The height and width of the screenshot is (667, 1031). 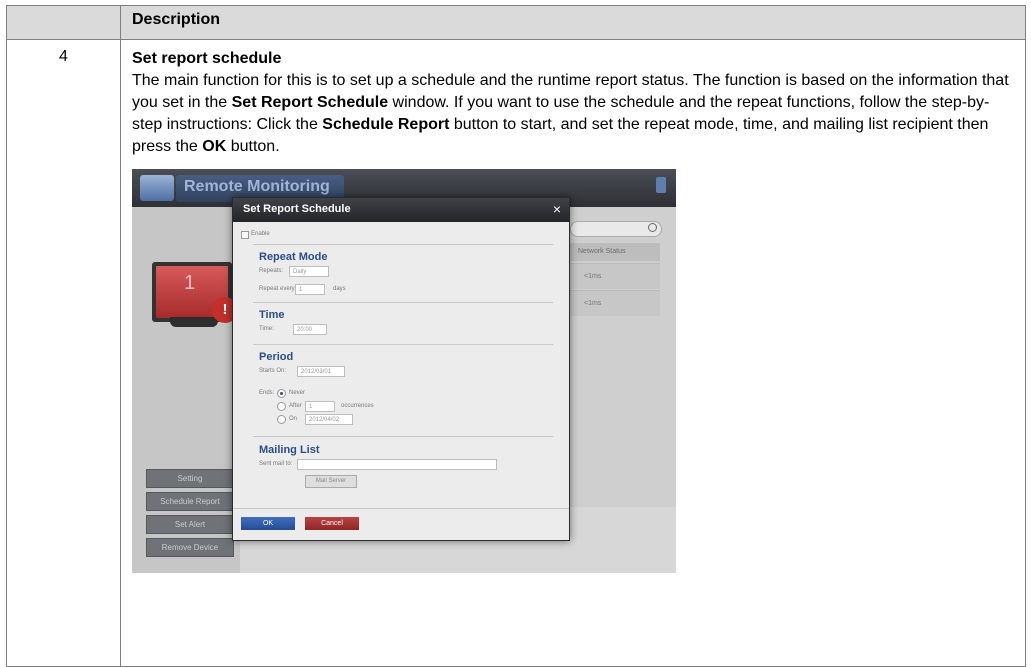 I want to click on time-value: 20:00, so click(x=305, y=330).